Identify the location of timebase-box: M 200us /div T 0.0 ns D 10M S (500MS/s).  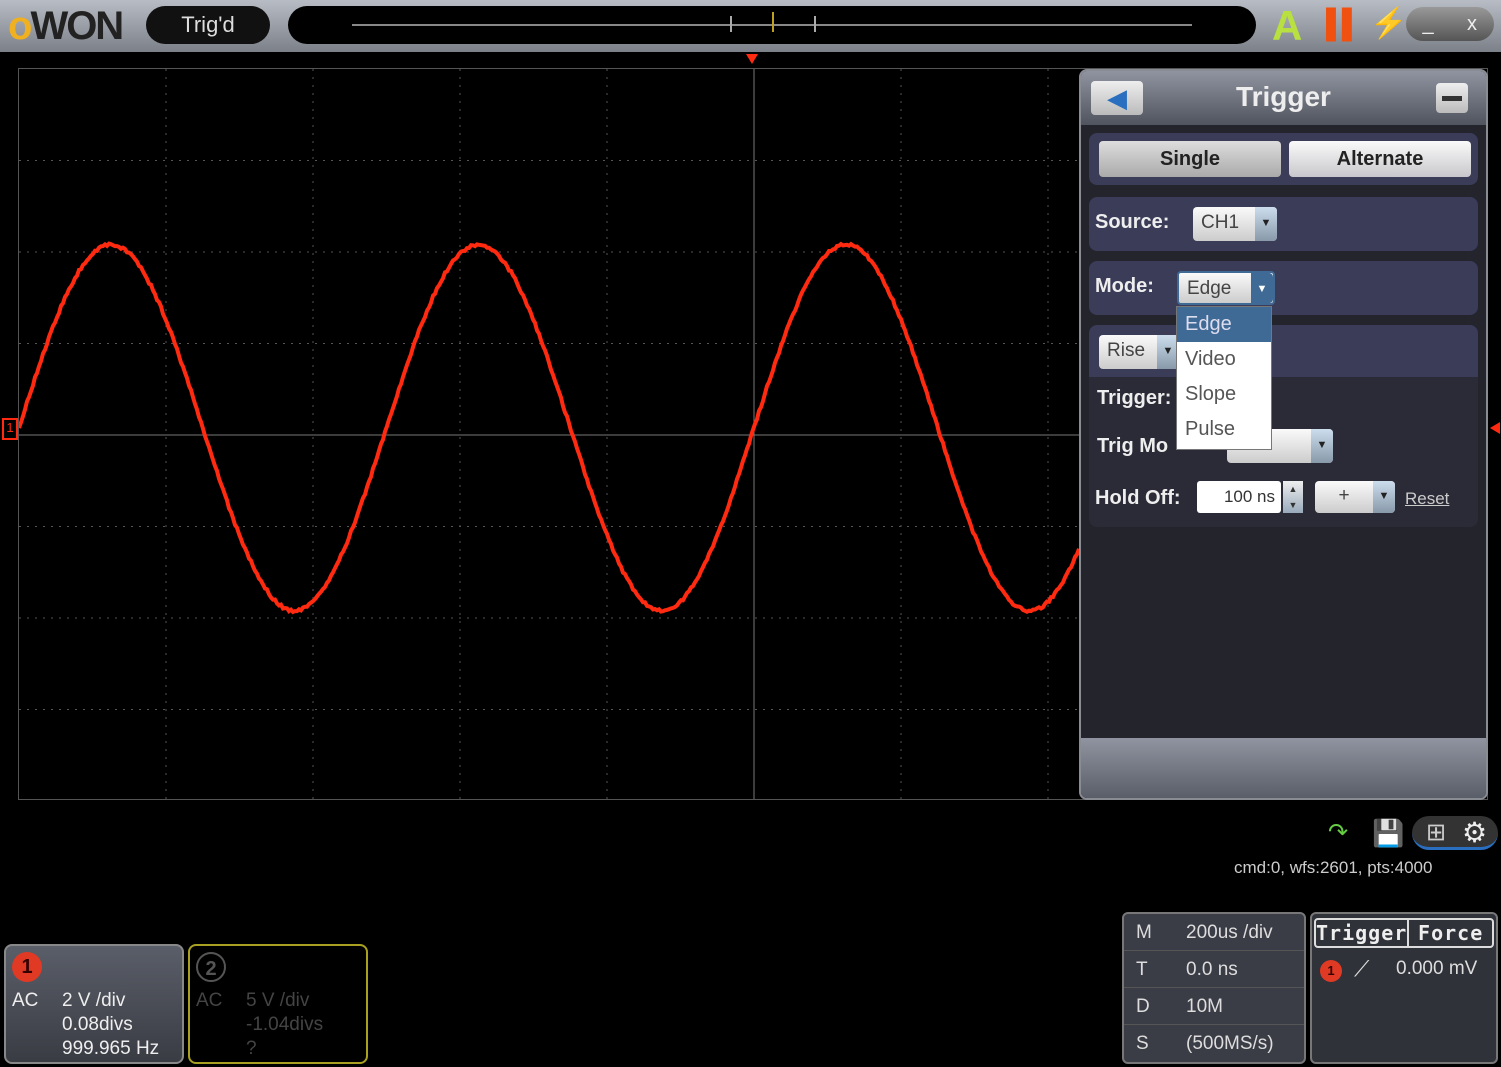
(1214, 988).